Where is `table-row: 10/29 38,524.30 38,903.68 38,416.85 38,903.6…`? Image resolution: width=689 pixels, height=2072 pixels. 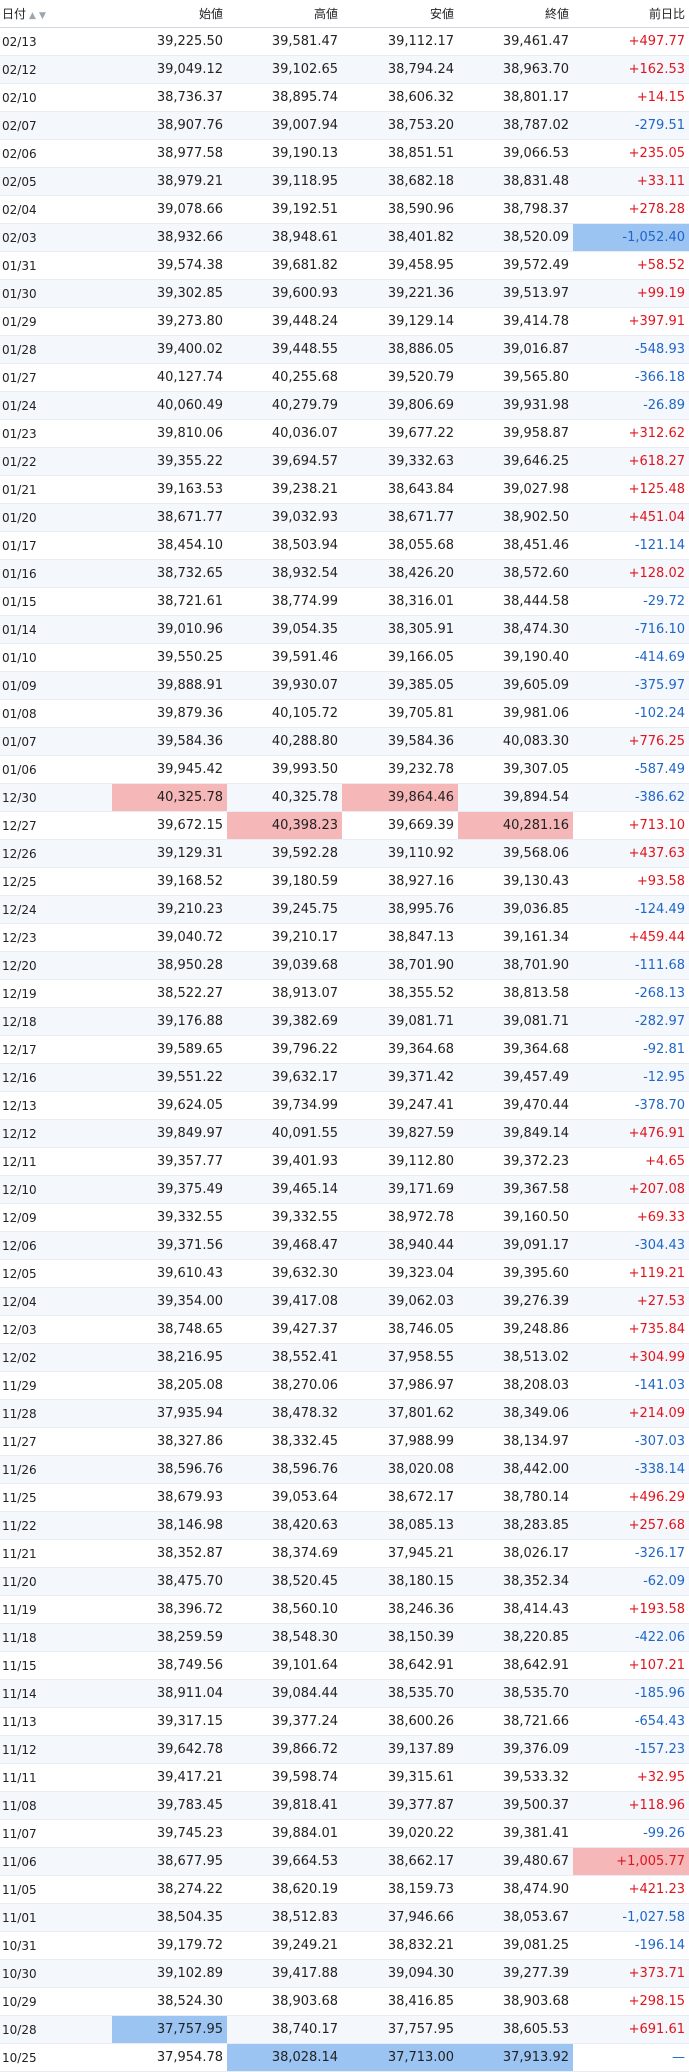
table-row: 10/29 38,524.30 38,903.68 38,416.85 38,903.6… is located at coordinates (344, 2001).